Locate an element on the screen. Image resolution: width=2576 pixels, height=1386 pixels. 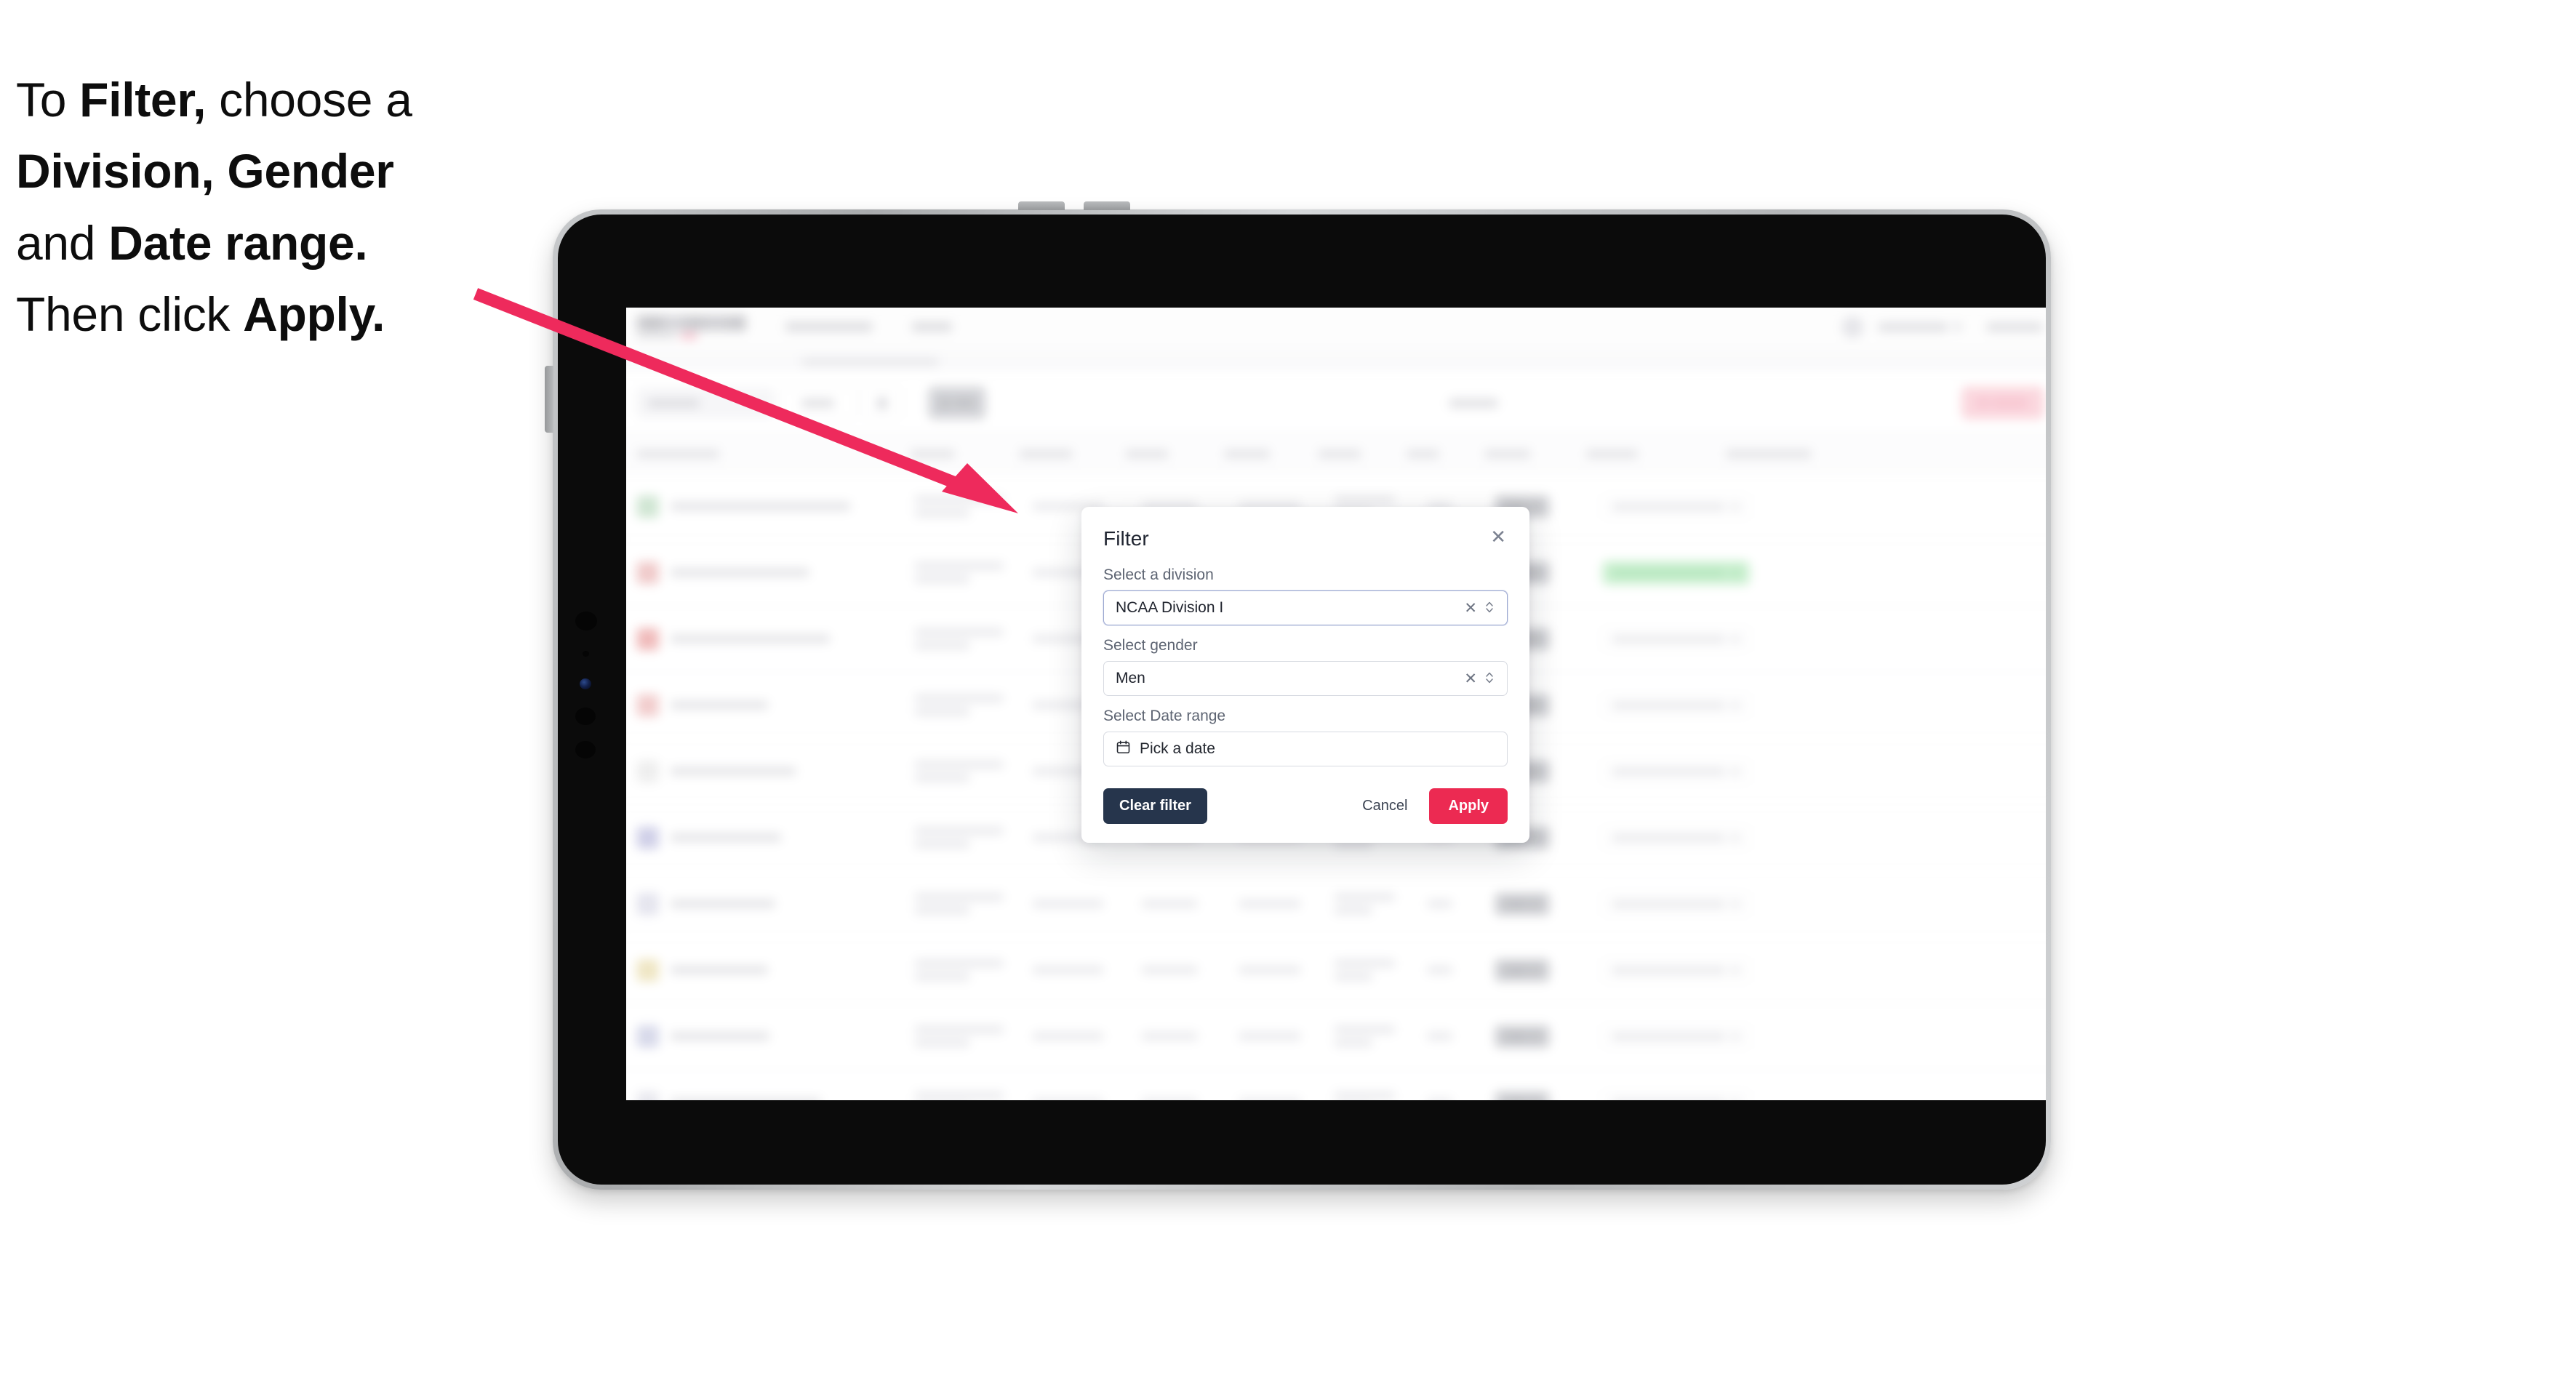
instruction-l1-post: choose a is located at coordinates (309, 100).